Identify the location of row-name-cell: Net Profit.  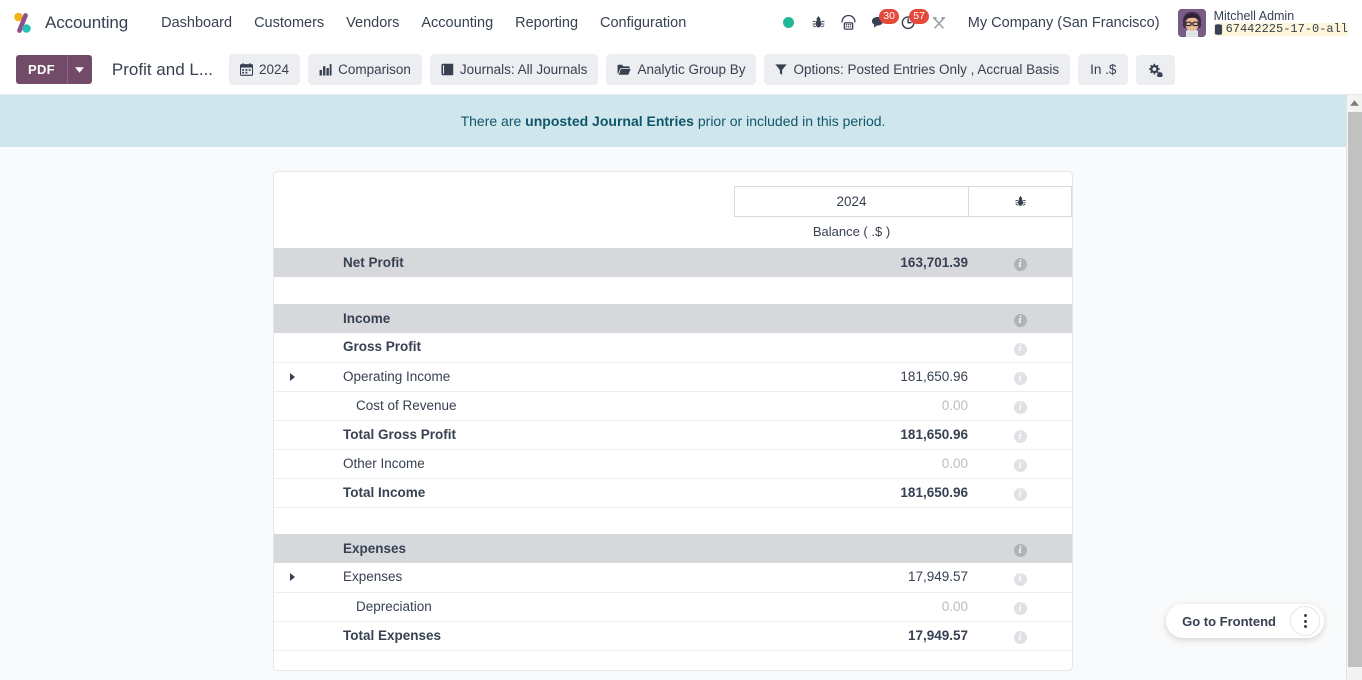
(545, 263).